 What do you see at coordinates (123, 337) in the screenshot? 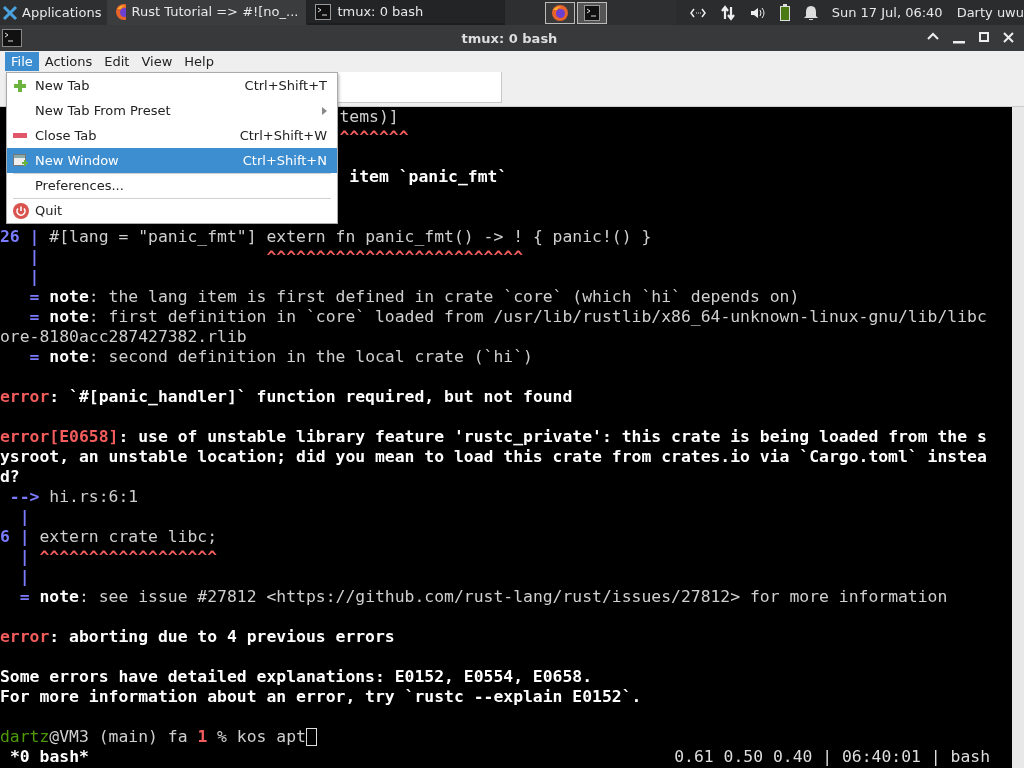
I see `terminal-text: ore-8180acc287427382.rlib` at bounding box center [123, 337].